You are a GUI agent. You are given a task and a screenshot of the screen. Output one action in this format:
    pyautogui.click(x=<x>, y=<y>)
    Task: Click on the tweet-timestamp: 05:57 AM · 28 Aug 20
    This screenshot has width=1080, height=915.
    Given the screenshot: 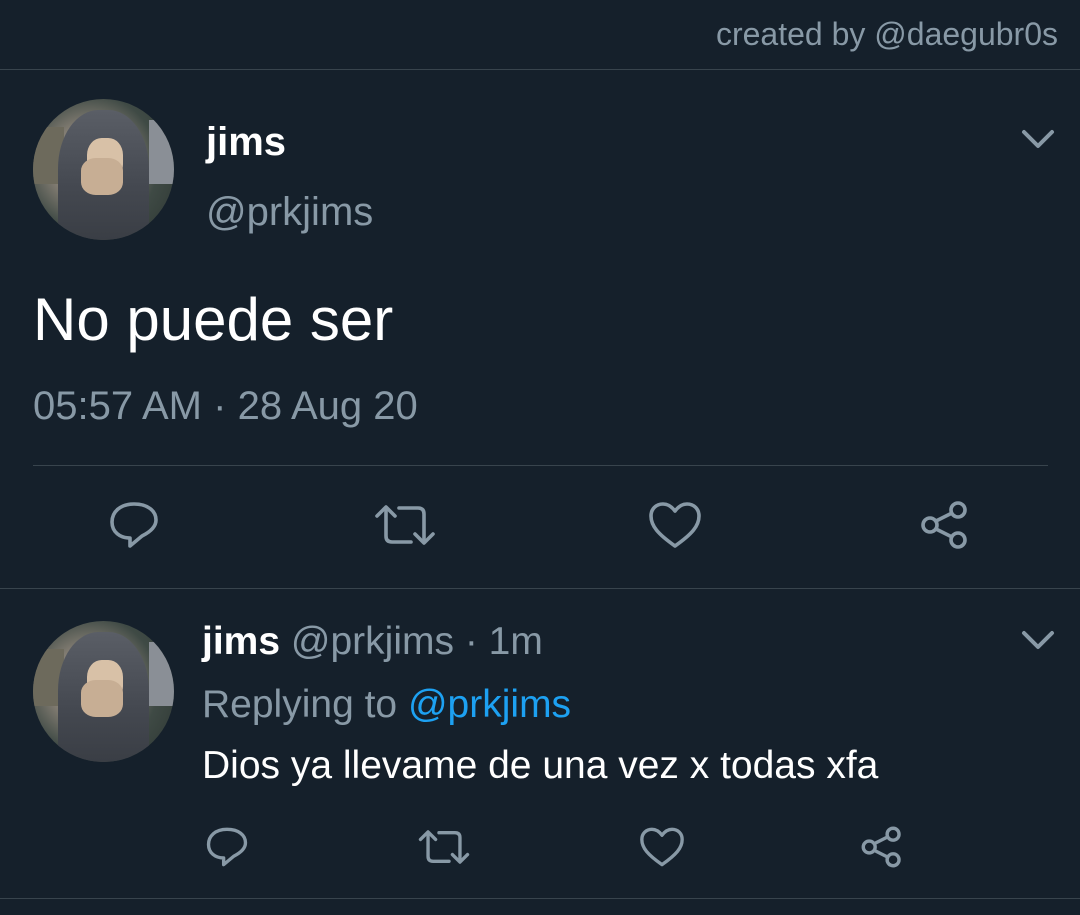 What is the action you would take?
    pyautogui.click(x=225, y=406)
    